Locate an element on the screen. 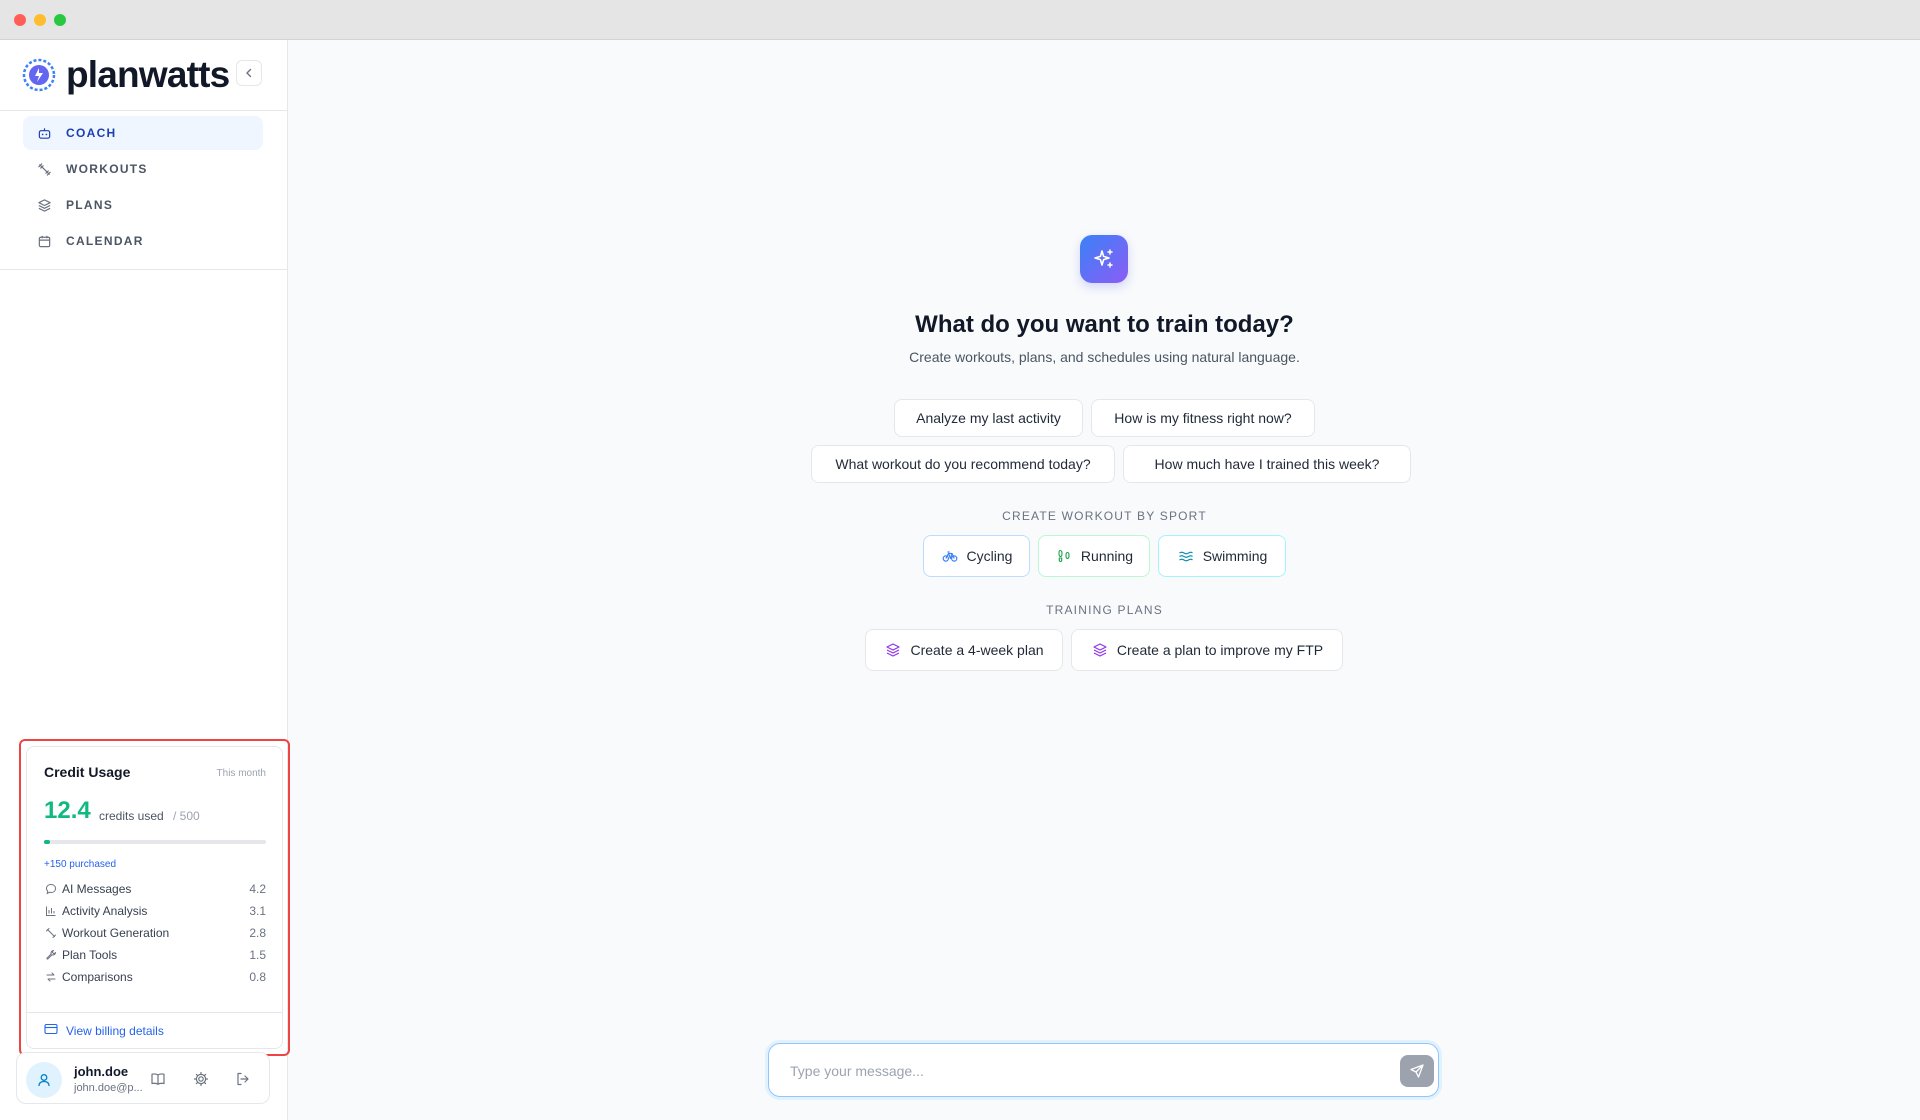 The height and width of the screenshot is (1120, 1920). plan-button-improve-ftp: Create a plan to improve my FTP is located at coordinates (1207, 650).